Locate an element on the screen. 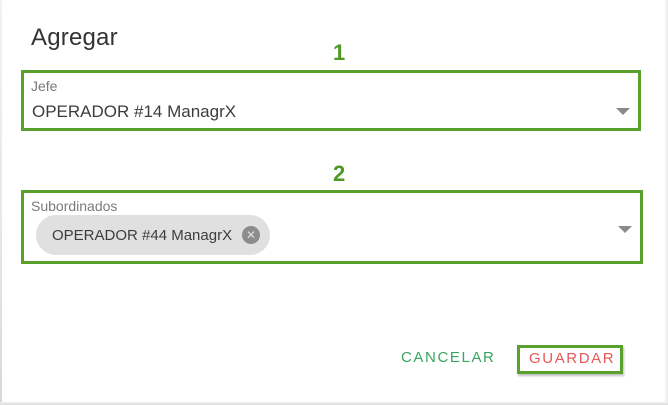  save-button: GUARDAR is located at coordinates (572, 358).